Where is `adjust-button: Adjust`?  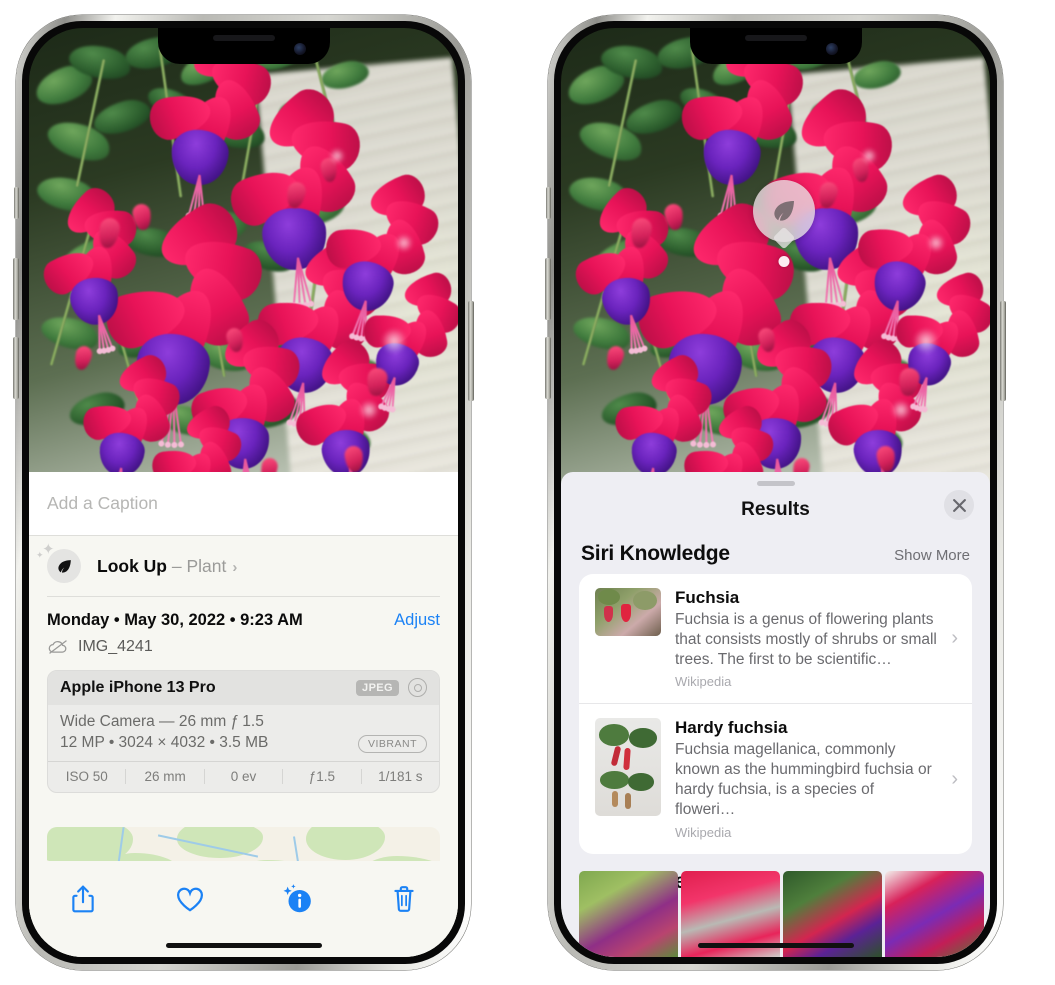 adjust-button: Adjust is located at coordinates (417, 620).